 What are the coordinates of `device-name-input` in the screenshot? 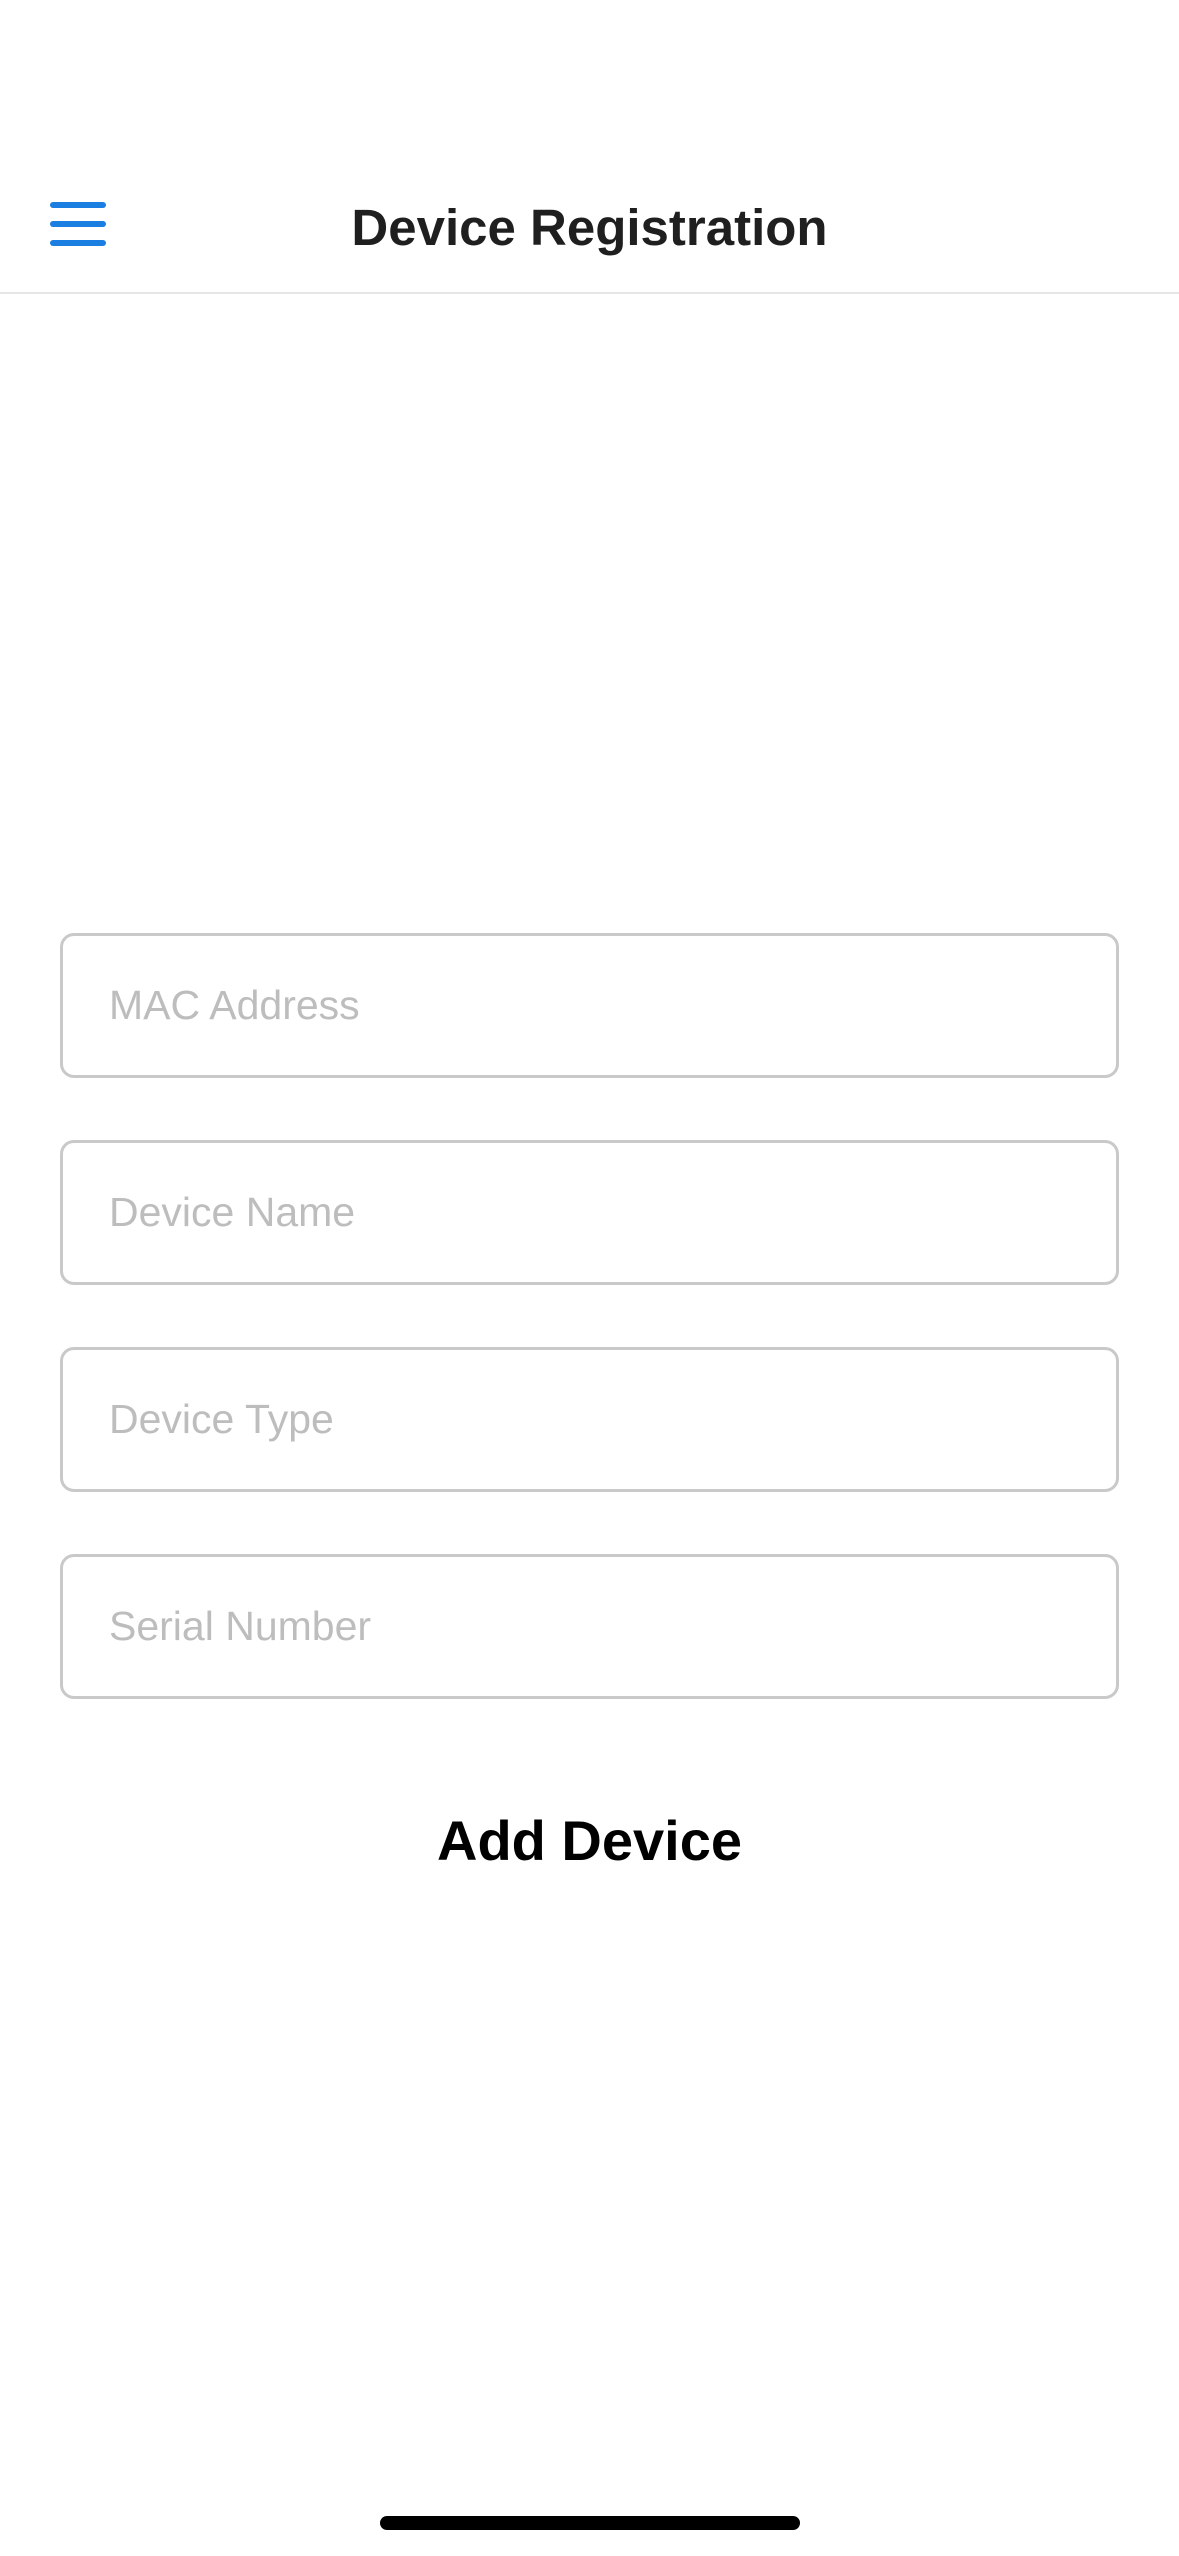 It's located at (589, 1212).